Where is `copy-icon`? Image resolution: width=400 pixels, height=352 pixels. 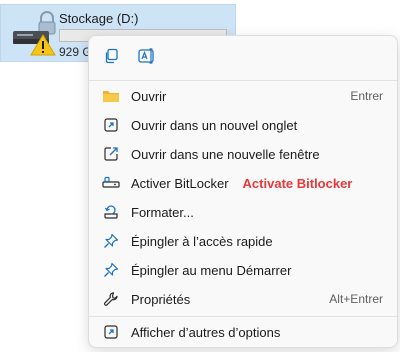
copy-icon is located at coordinates (111, 58).